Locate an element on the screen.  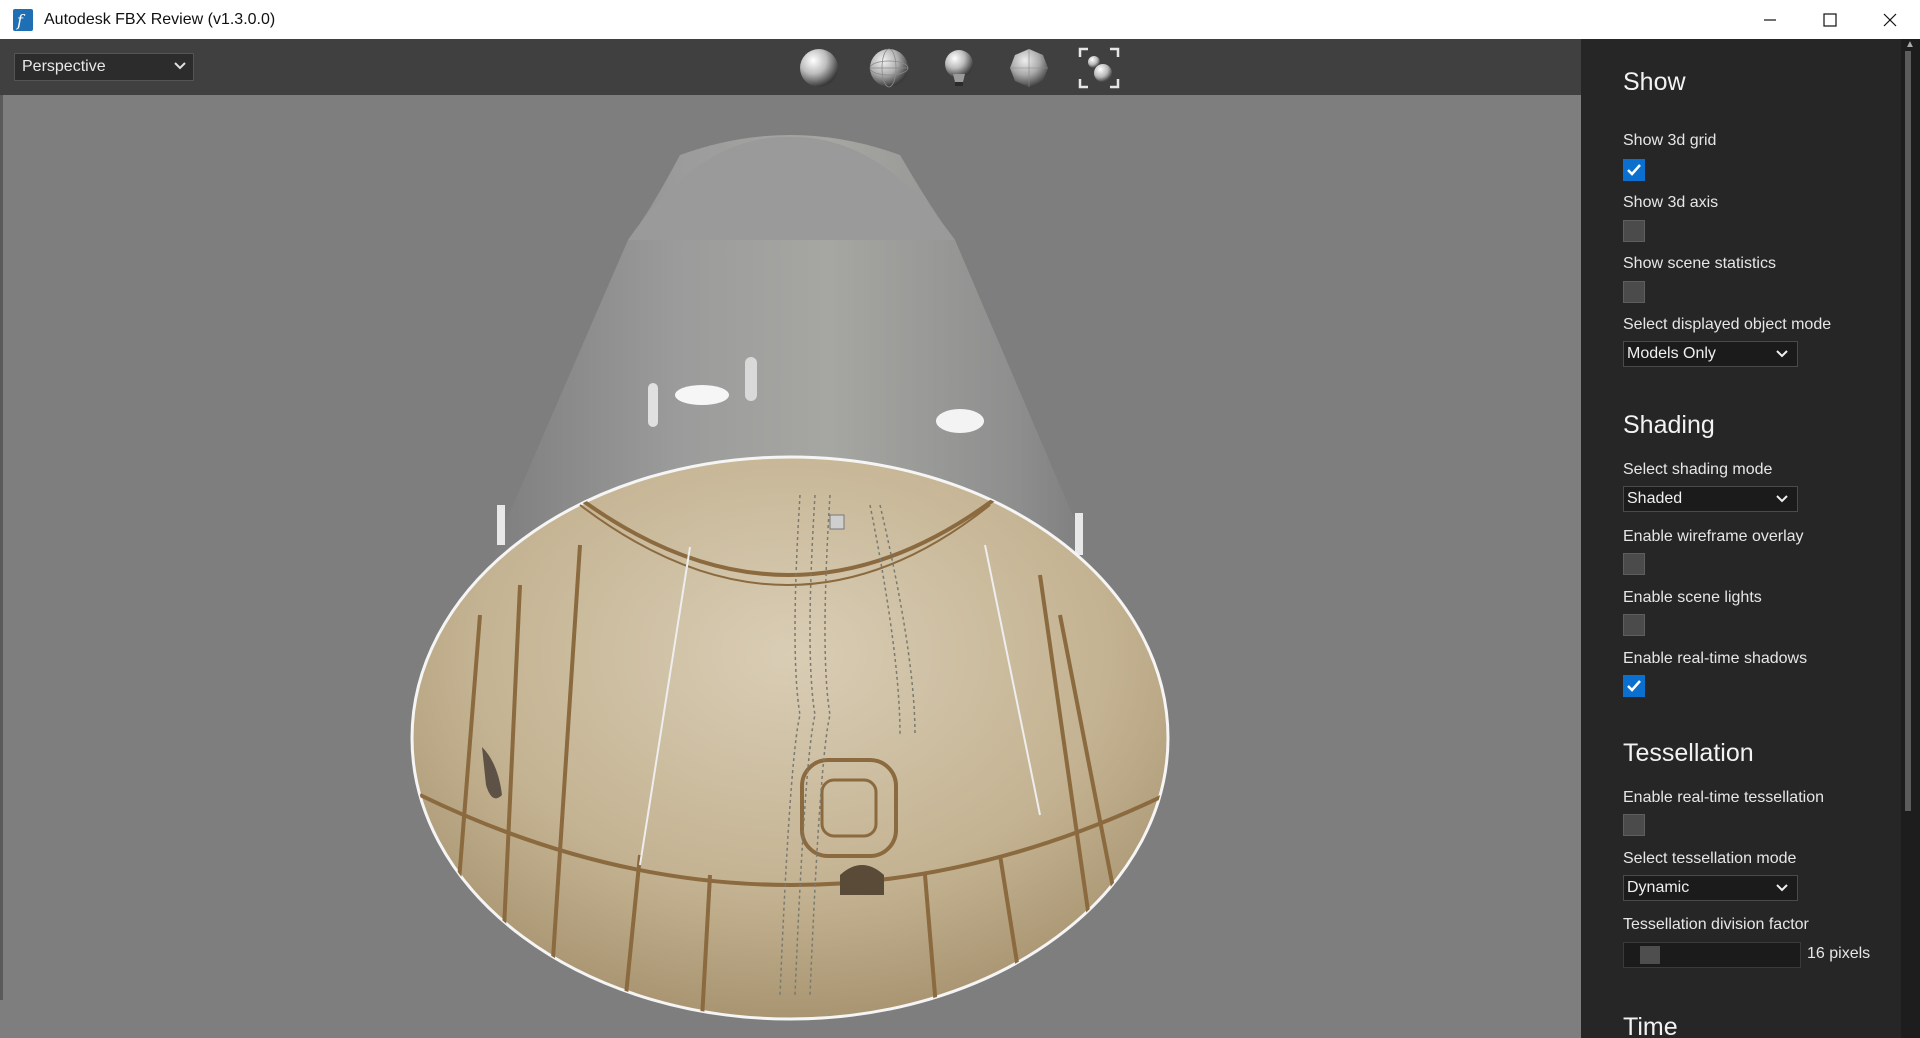
tessellation-mode-label: Select tessellation mode is located at coordinates (1710, 858).